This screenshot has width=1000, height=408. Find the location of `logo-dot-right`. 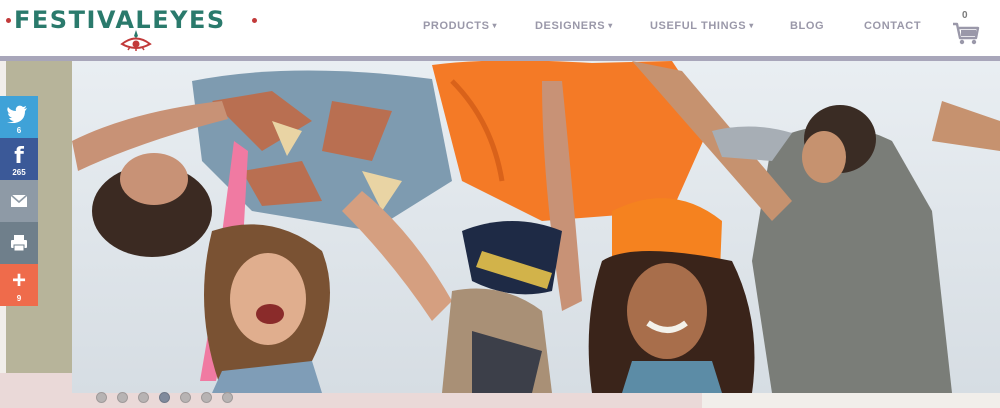

logo-dot-right is located at coordinates (254, 20).